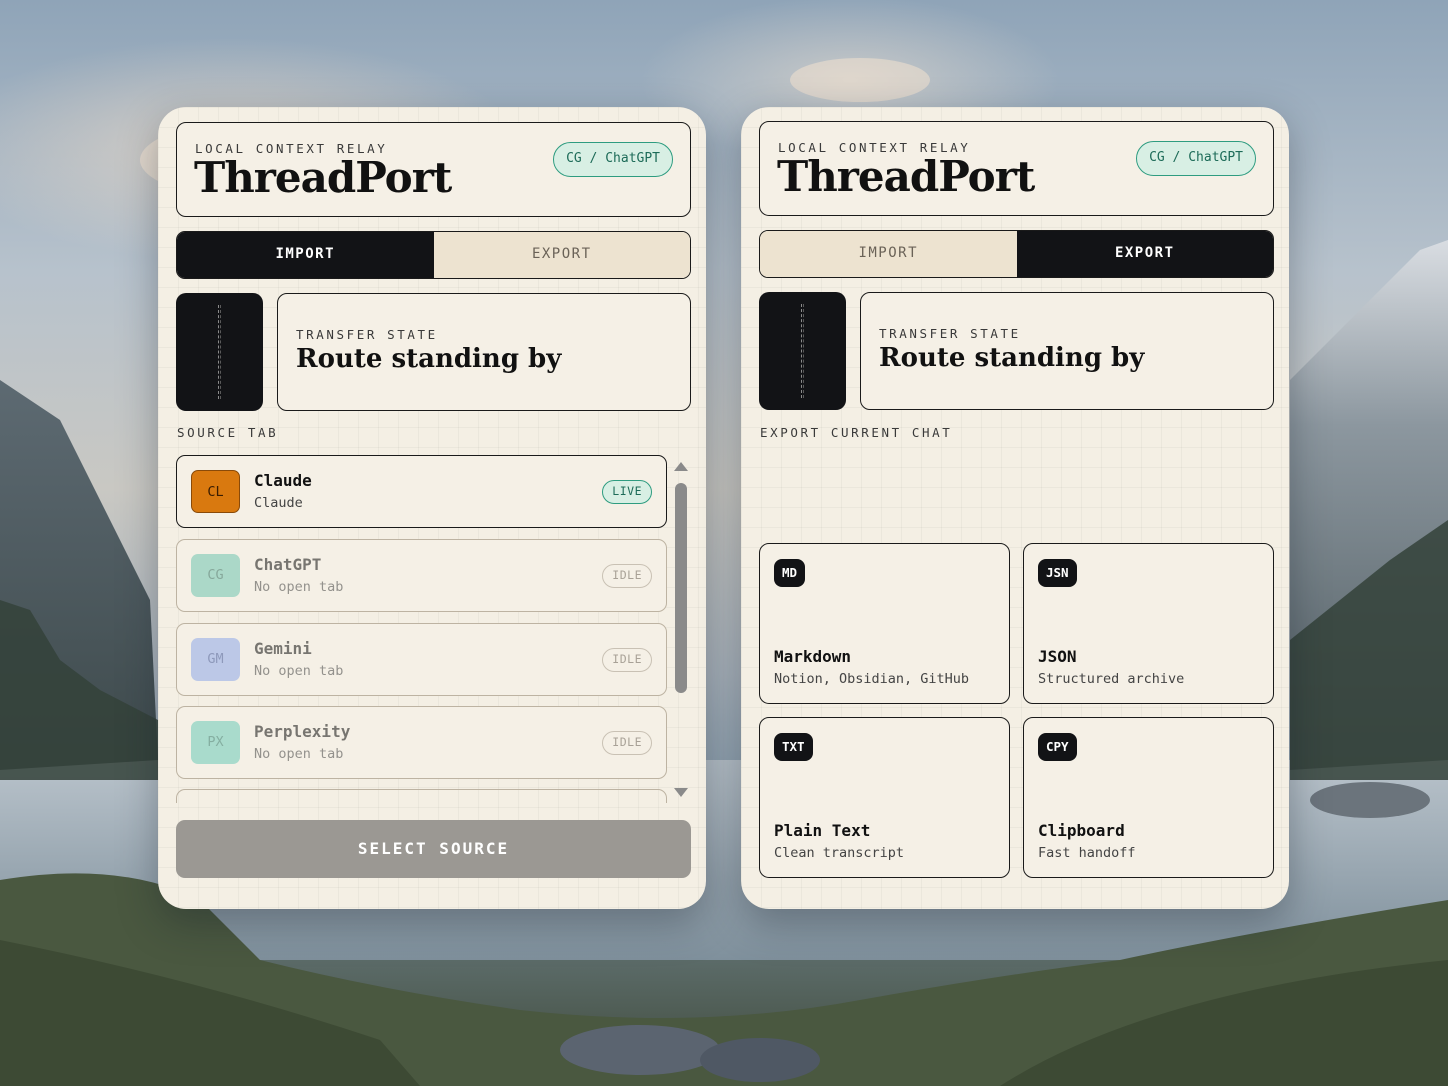 The image size is (1448, 1086). Describe the element at coordinates (1087, 853) in the screenshot. I see `format-subtitle: Fast handoff` at that location.